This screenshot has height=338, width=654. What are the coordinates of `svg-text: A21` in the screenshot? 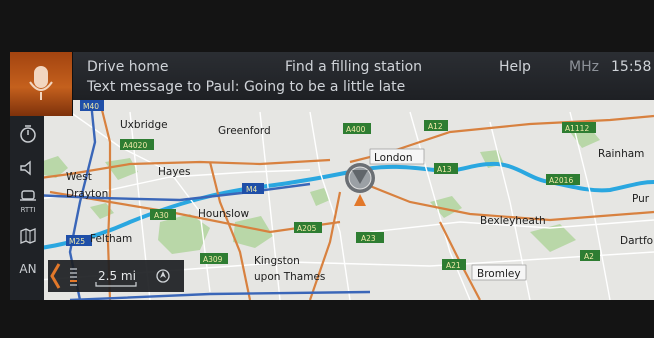 It's located at (453, 265).